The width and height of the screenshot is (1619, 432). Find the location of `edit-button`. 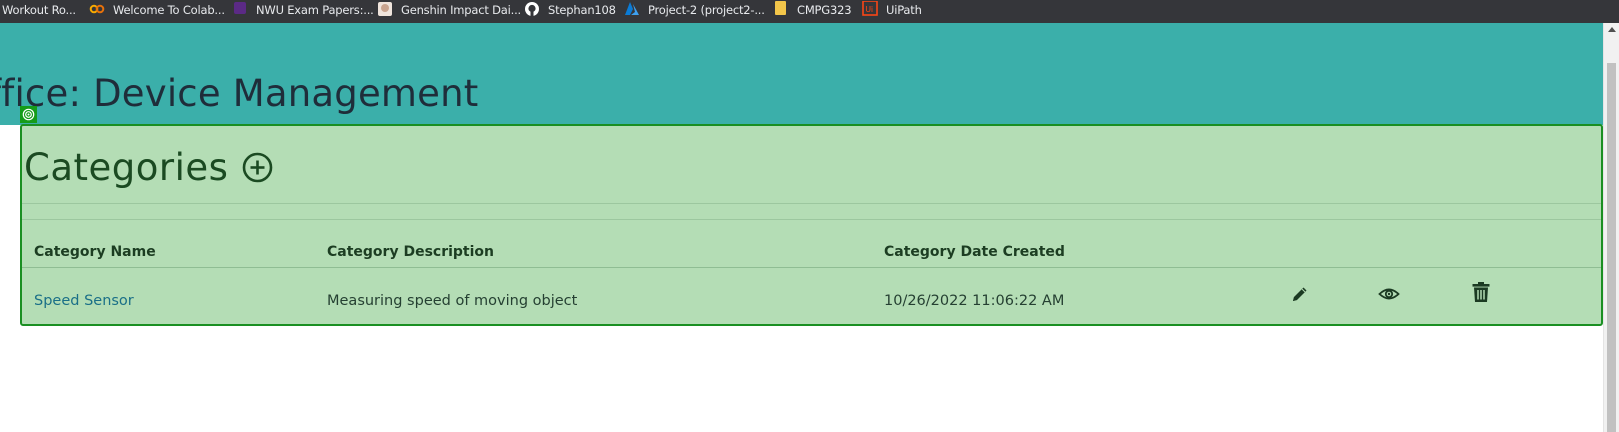

edit-button is located at coordinates (1300, 294).